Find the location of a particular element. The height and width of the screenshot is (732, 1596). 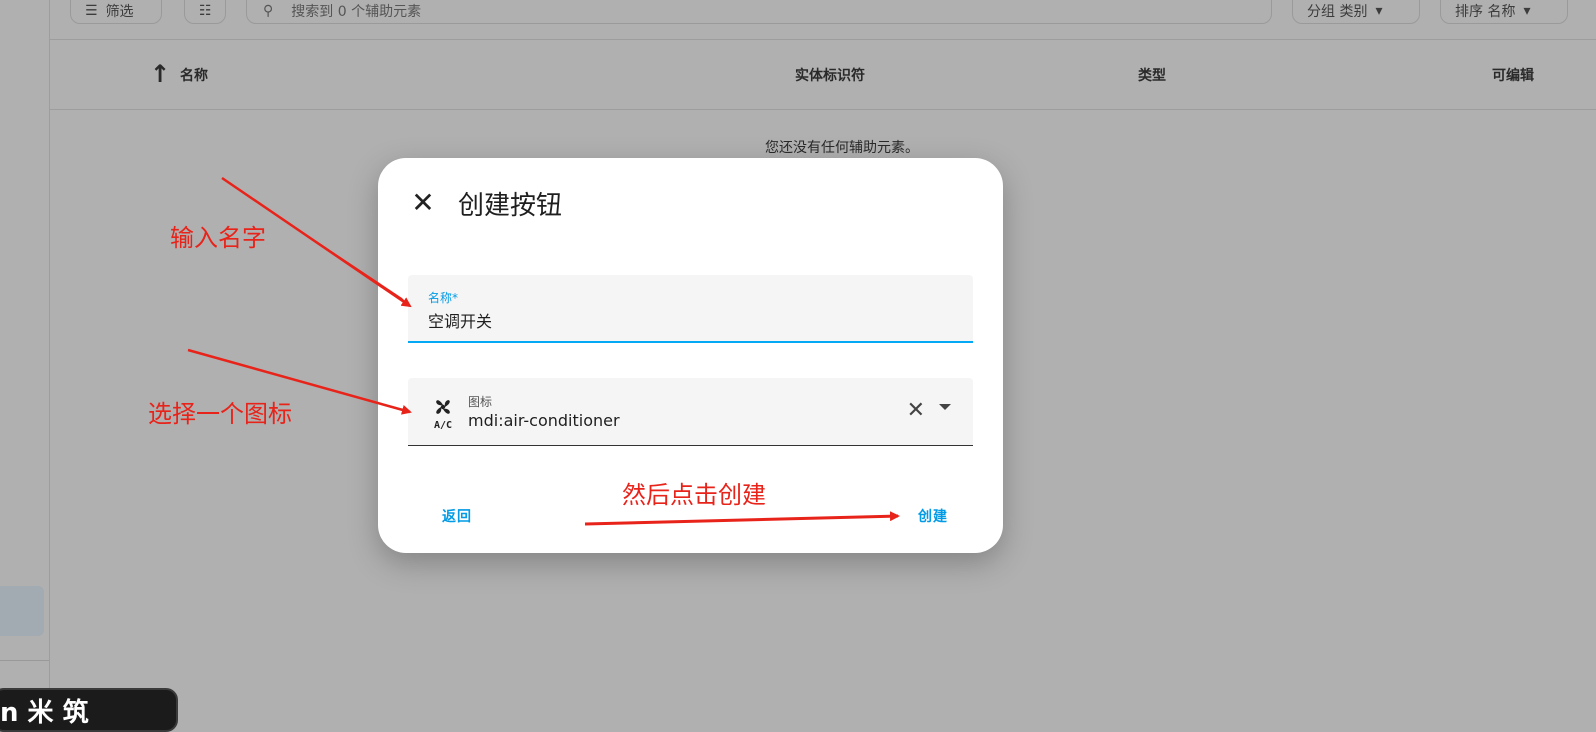

arrow-to-create-button is located at coordinates (742, 518).